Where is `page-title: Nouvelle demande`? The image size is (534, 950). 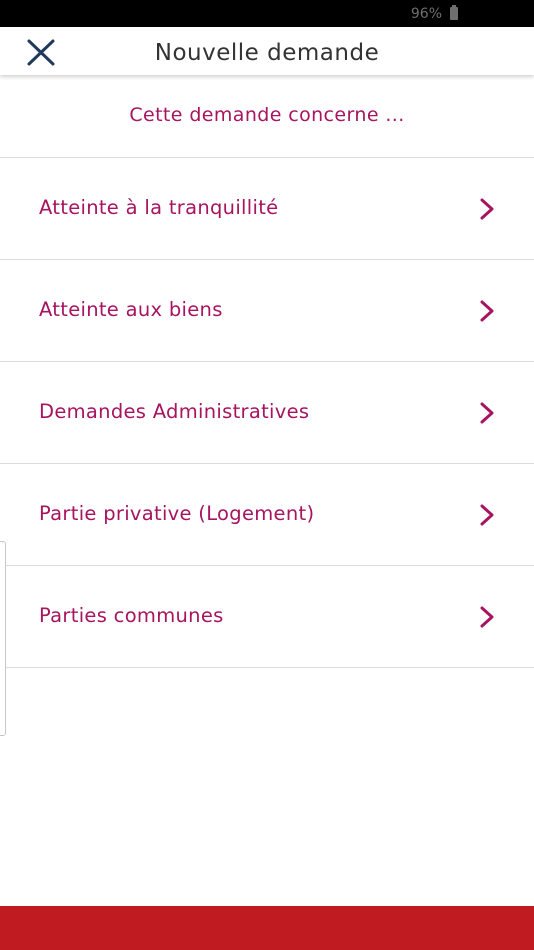
page-title: Nouvelle demande is located at coordinates (267, 53).